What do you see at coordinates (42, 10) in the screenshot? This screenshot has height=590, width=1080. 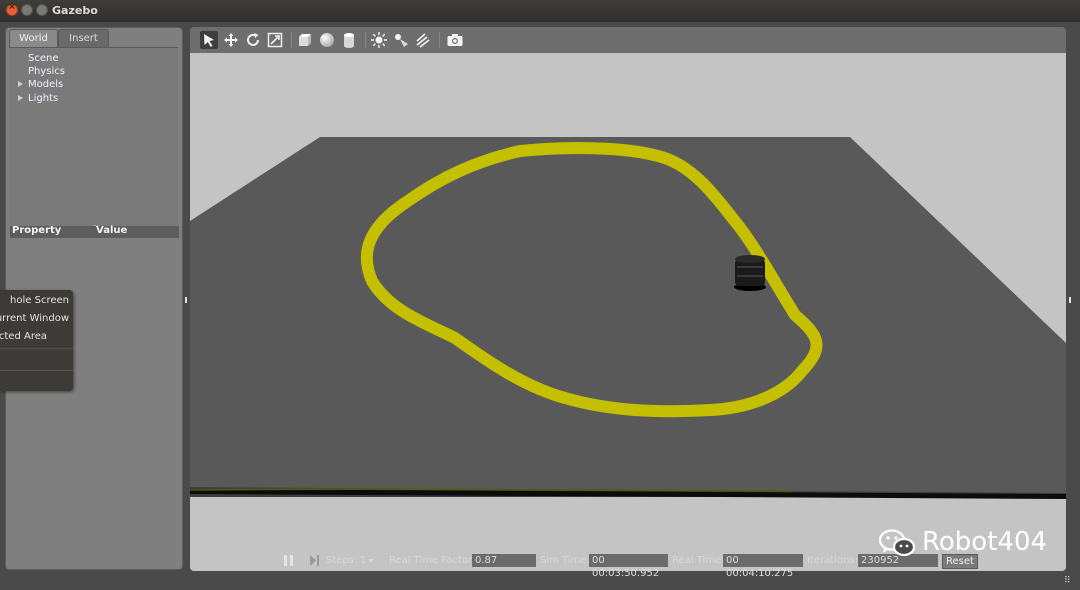 I see `maximize-window-button` at bounding box center [42, 10].